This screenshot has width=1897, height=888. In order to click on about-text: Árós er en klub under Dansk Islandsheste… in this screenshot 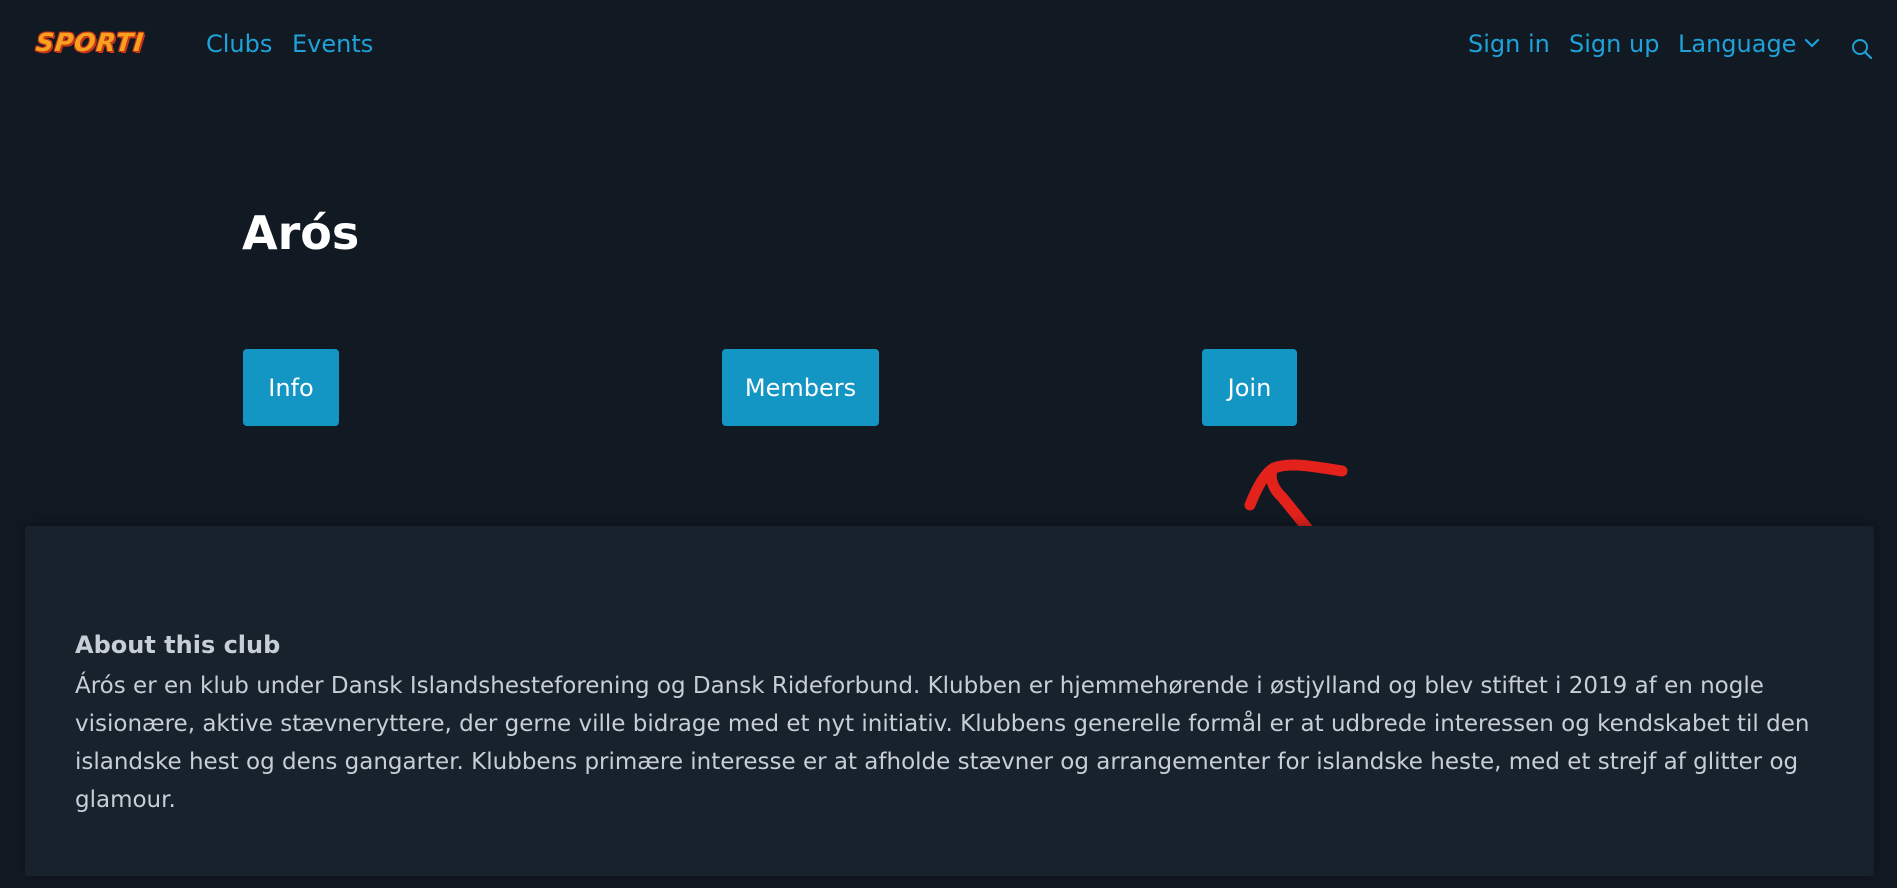, I will do `click(942, 743)`.